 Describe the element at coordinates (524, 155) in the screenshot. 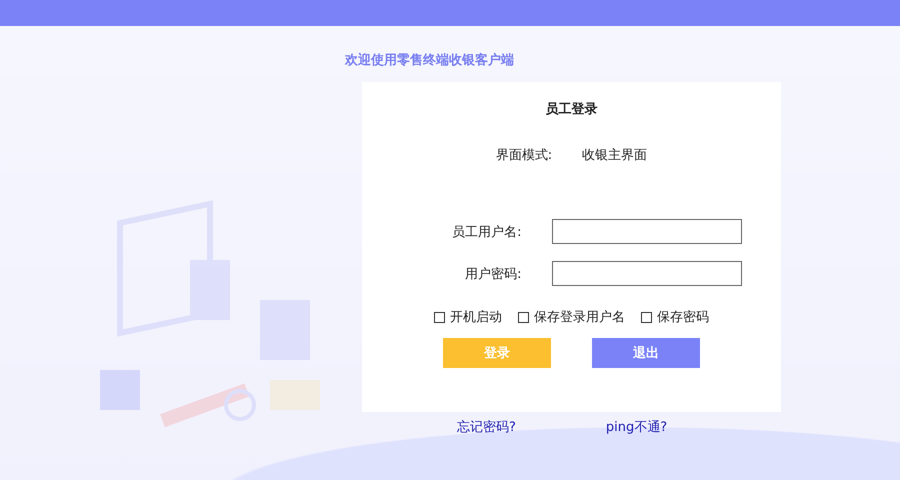

I see `mode-label: 界面模式:` at that location.